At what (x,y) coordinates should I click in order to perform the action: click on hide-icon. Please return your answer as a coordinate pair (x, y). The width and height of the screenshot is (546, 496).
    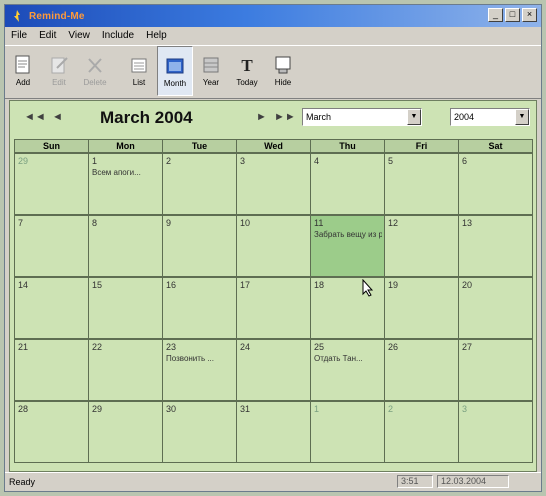
    Looking at the image, I should click on (283, 65).